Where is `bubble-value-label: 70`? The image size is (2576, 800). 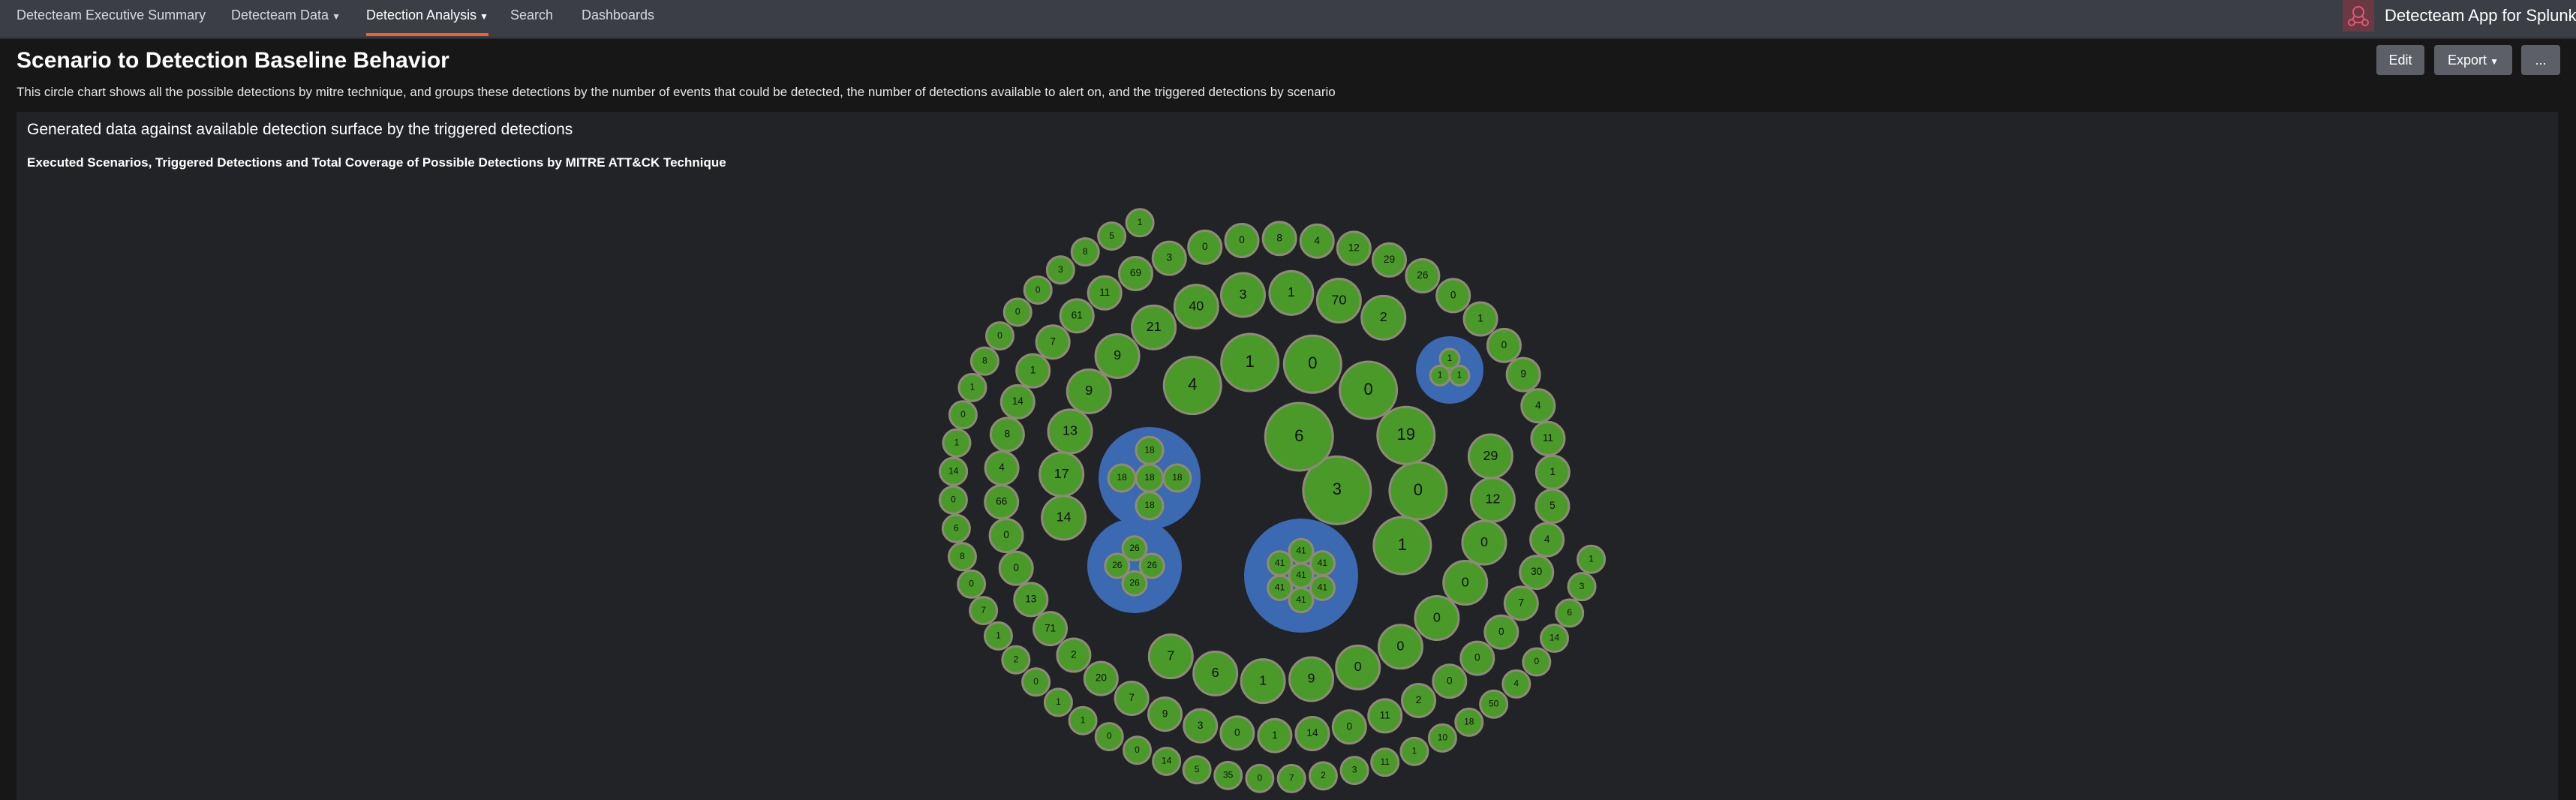 bubble-value-label: 70 is located at coordinates (1338, 299).